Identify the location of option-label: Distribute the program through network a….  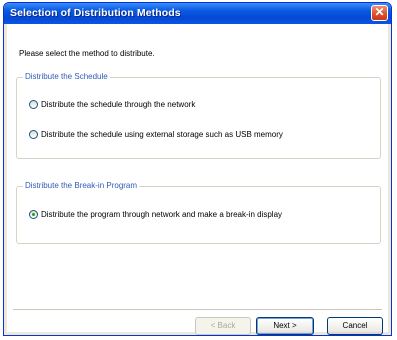
(162, 214).